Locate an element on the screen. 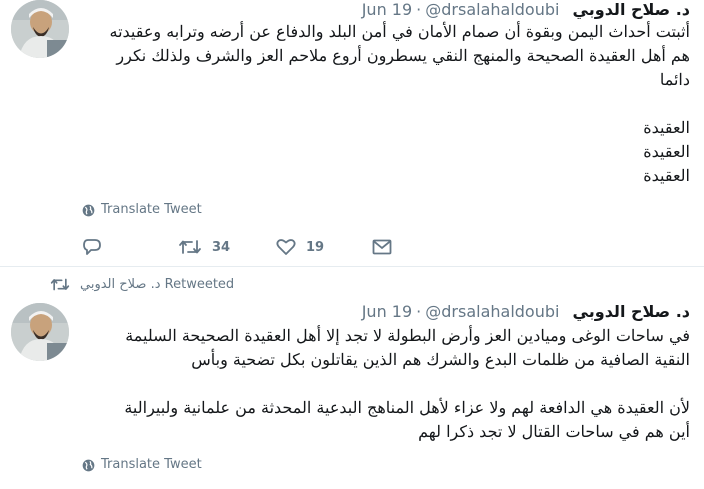  tweet-text-line: أين هم في ساحات القتال لا تجد ذكرا لهم is located at coordinates (554, 431).